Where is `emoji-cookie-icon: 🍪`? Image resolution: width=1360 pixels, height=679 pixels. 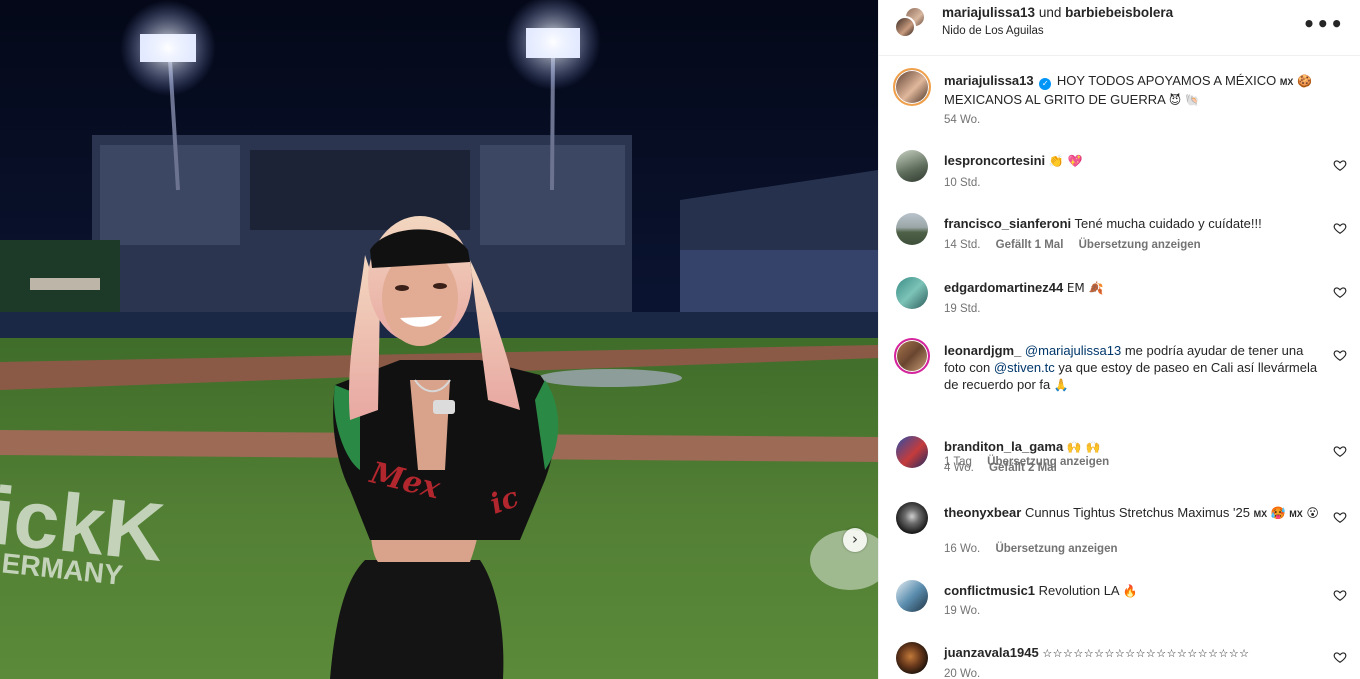 emoji-cookie-icon: 🍪 is located at coordinates (1304, 81).